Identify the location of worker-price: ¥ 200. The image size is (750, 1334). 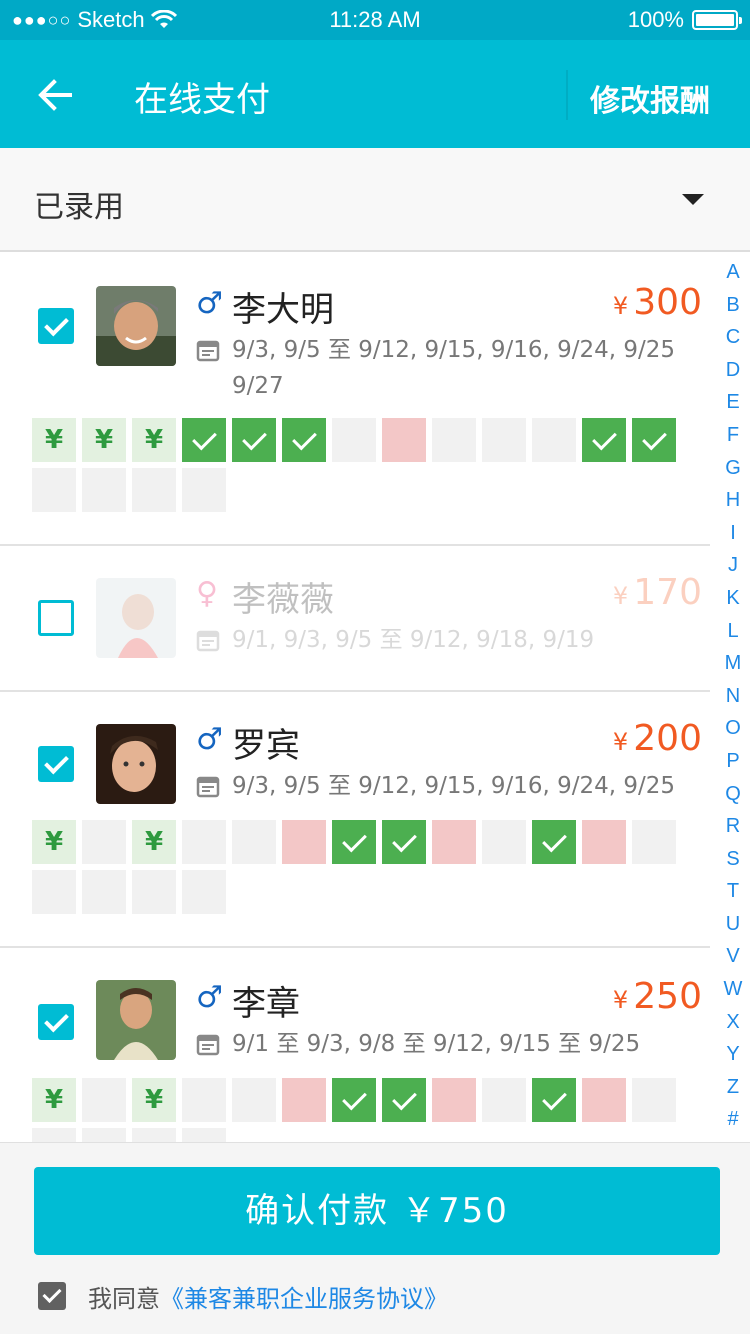
(657, 738).